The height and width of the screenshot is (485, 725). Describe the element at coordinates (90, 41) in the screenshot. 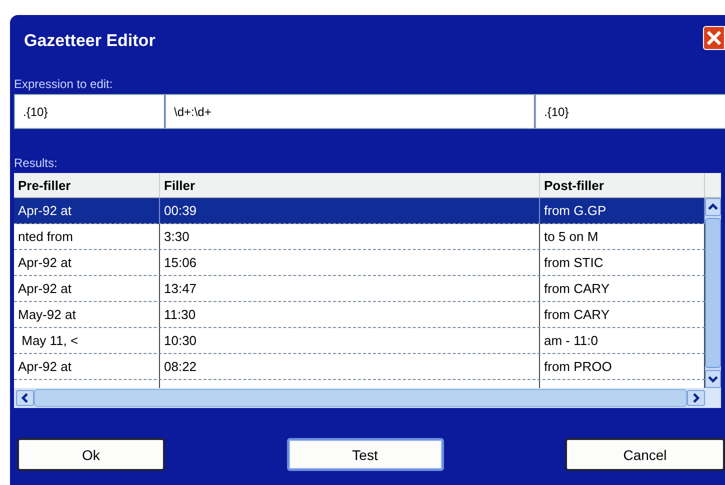

I see `window-title: Gazetteer Editor` at that location.